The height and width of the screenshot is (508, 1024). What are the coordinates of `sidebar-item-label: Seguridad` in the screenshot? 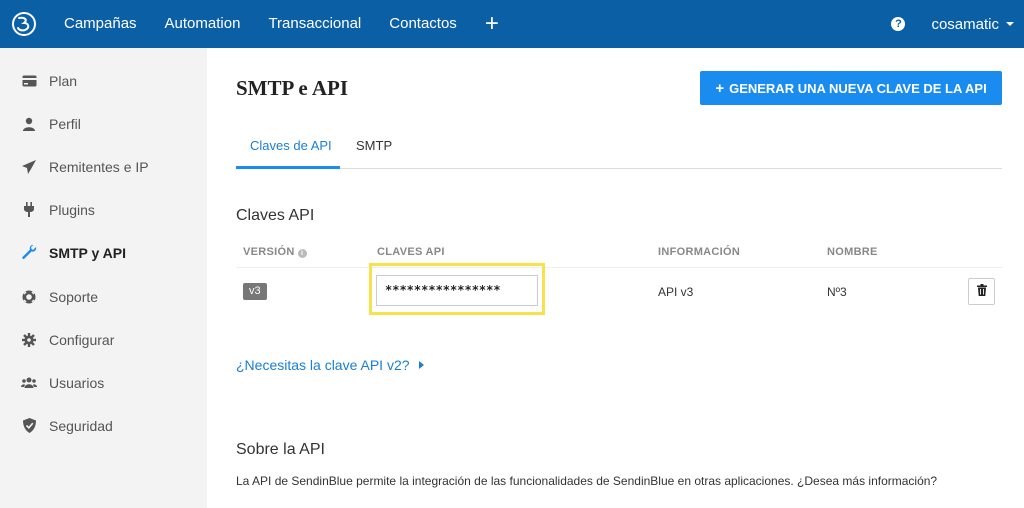 It's located at (81, 425).